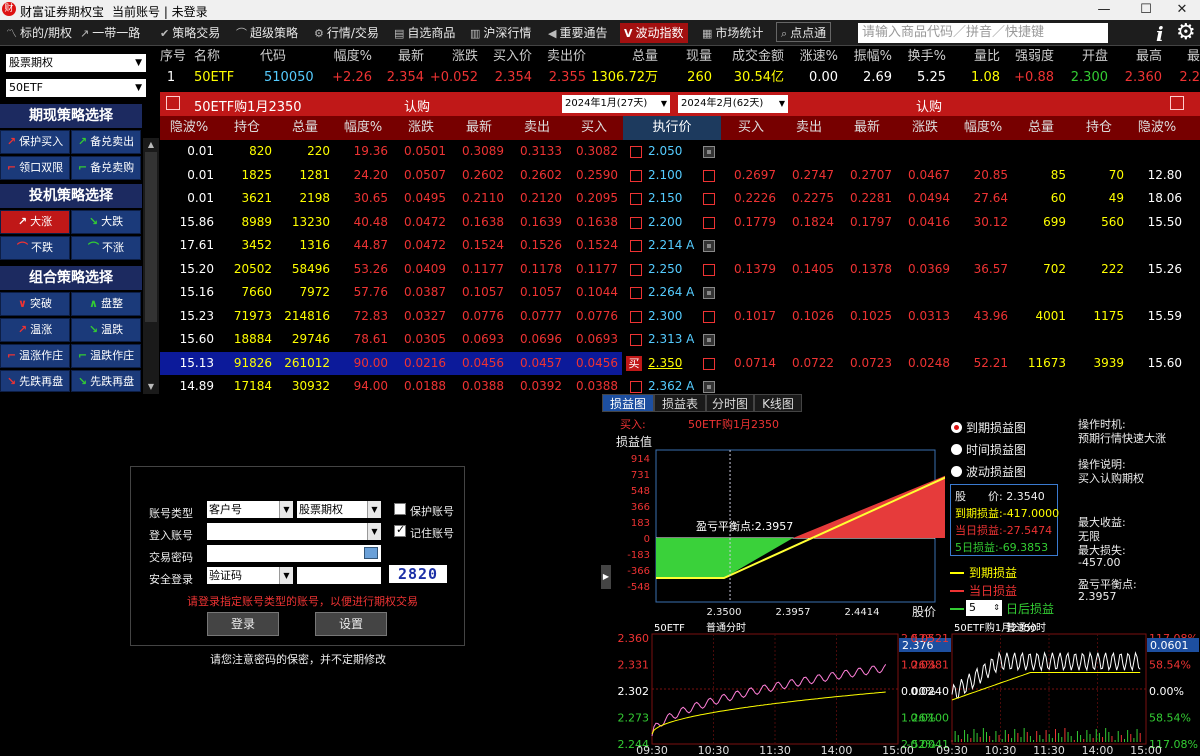  What do you see at coordinates (35, 381) in the screenshot?
I see `strategy-fall-then-flat-1: ↘ 先跌再盘` at bounding box center [35, 381].